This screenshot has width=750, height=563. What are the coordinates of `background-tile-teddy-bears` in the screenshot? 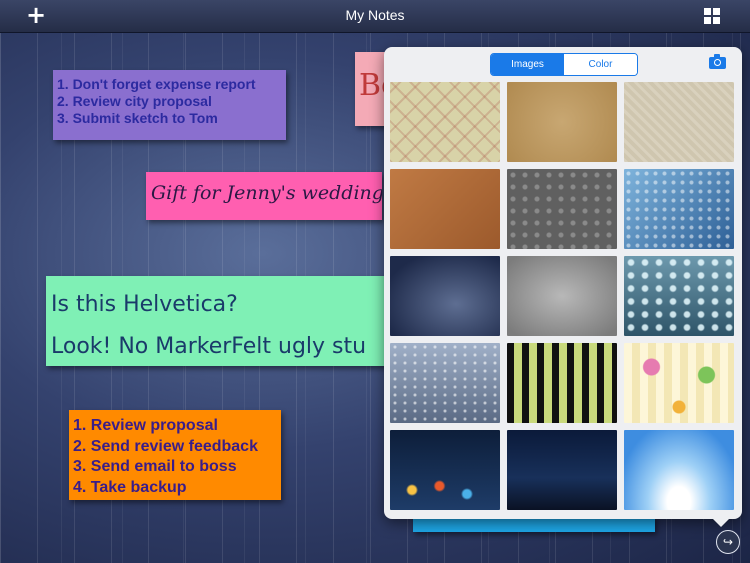 It's located at (679, 383).